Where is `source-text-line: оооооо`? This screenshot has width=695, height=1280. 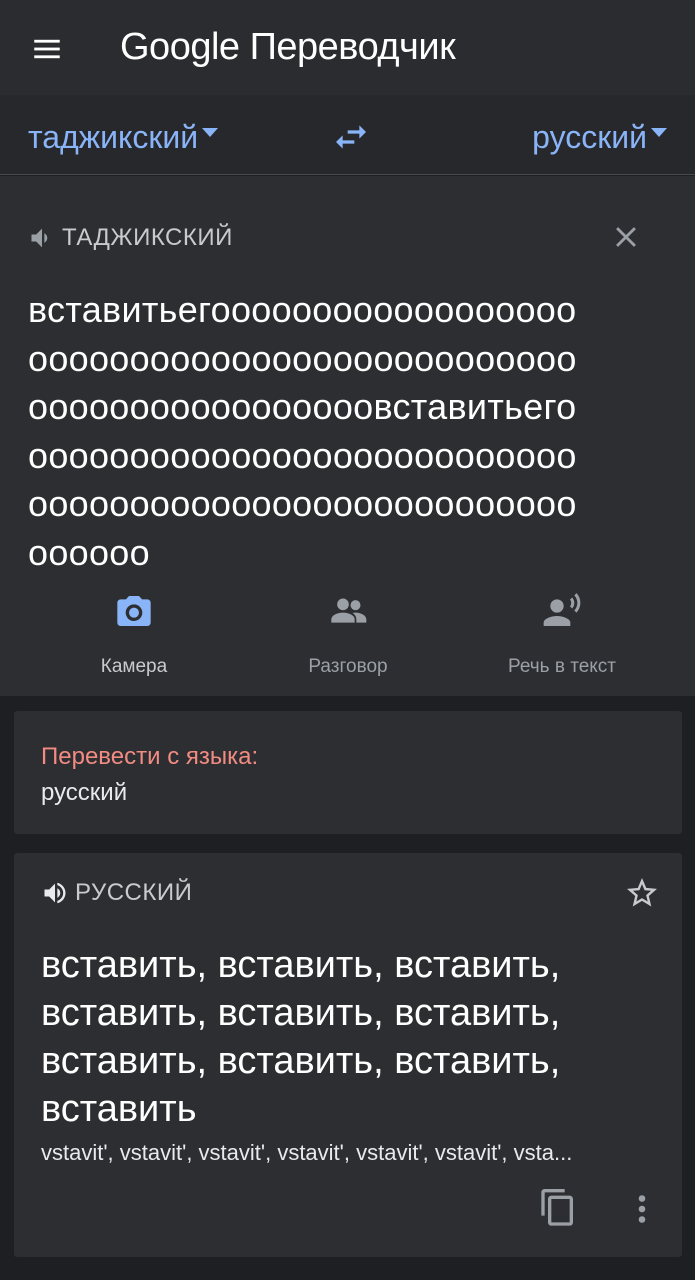 source-text-line: оооооо is located at coordinates (89, 552).